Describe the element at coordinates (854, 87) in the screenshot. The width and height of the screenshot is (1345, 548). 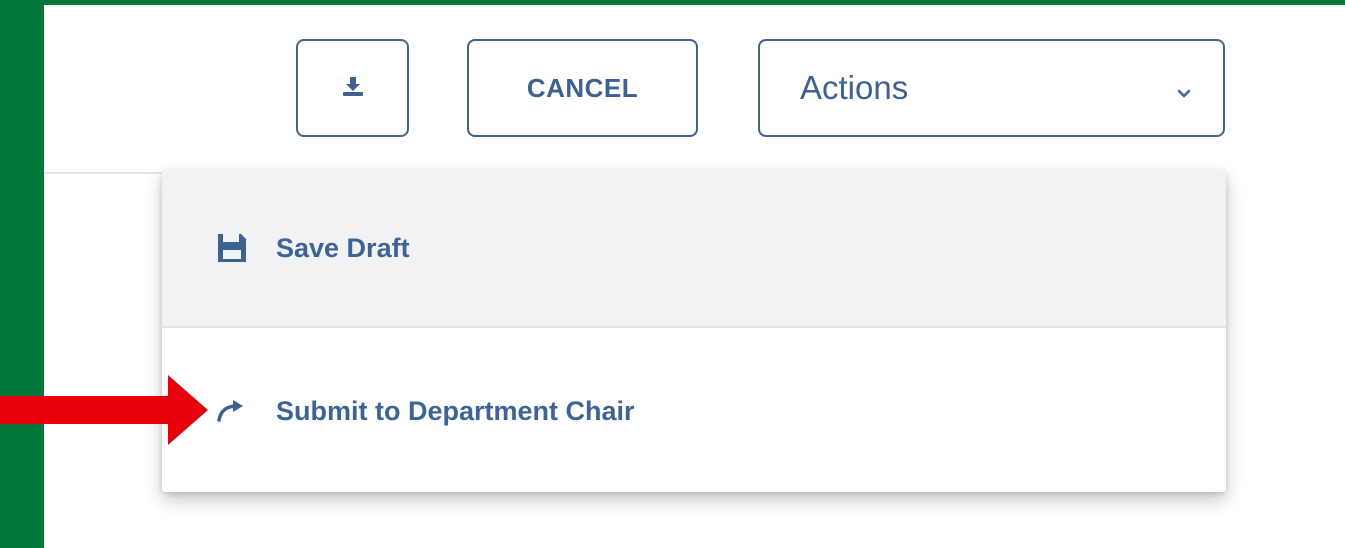
I see `actions-label: Actions` at that location.